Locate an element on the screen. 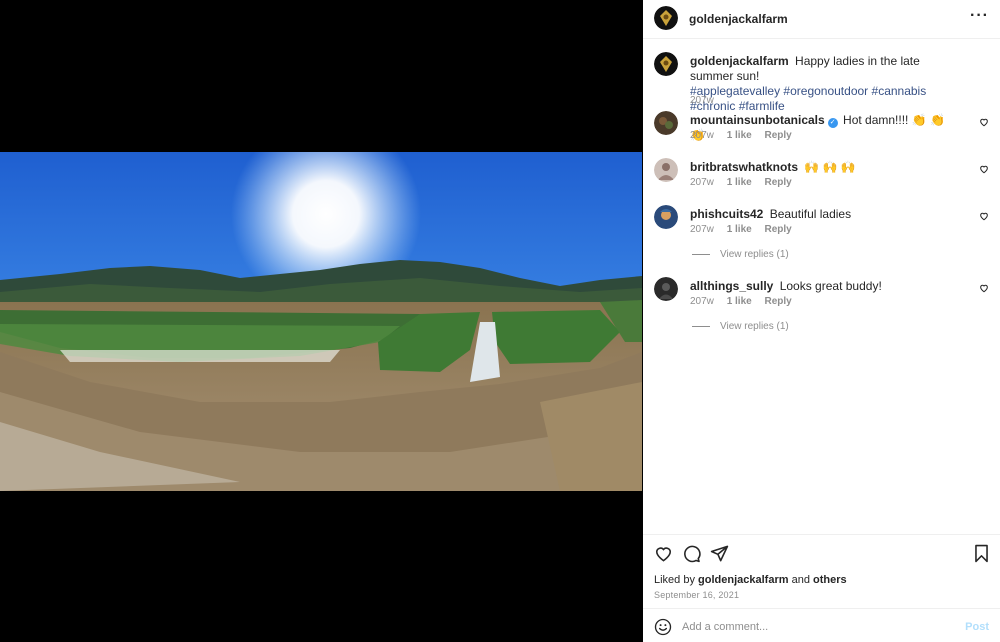 This screenshot has height=642, width=1000. comment-text: 🙌 🙌 🙌 is located at coordinates (830, 167).